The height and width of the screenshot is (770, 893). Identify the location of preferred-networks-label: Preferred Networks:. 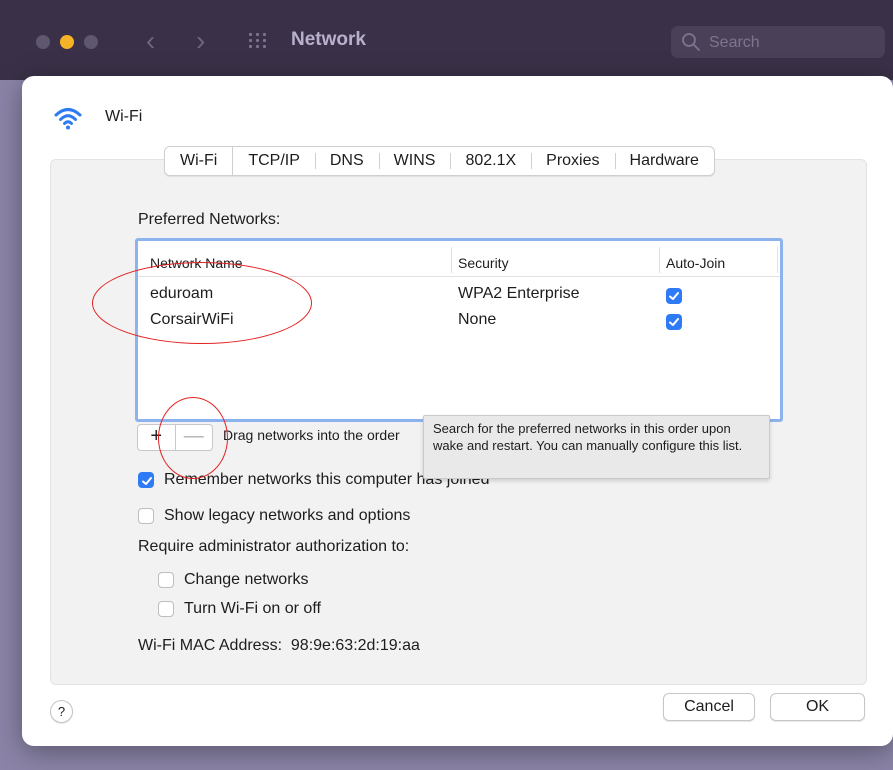
(209, 219).